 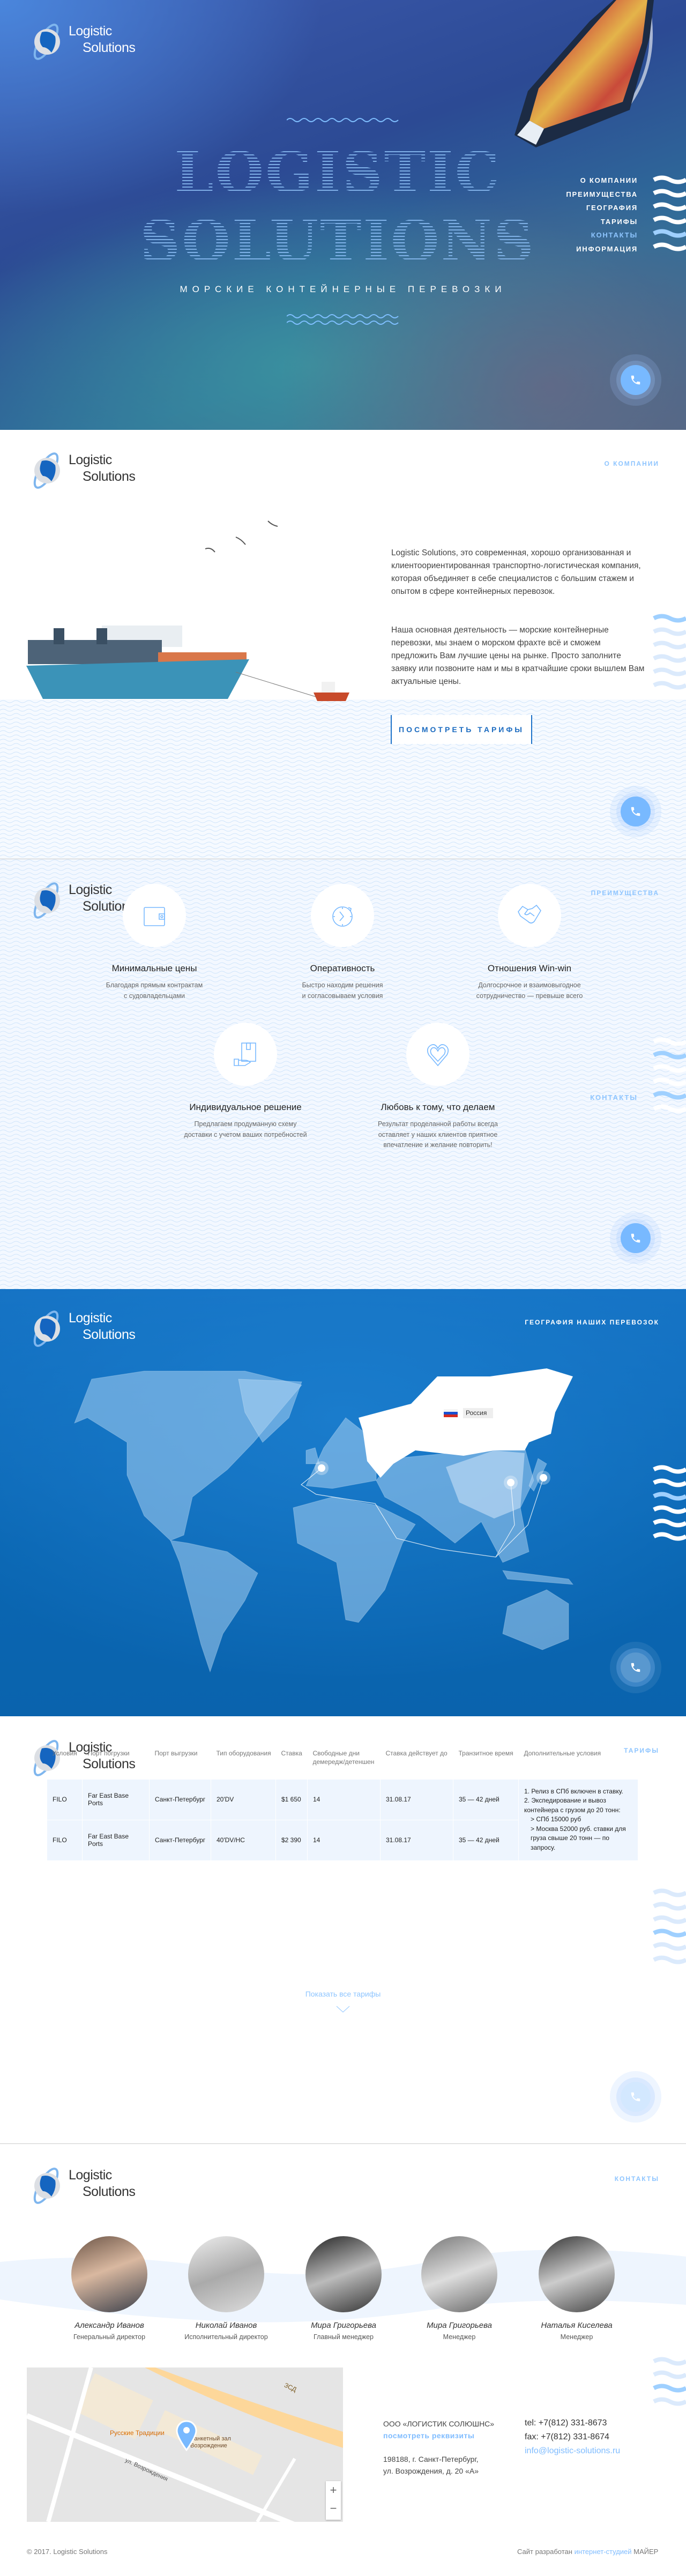 What do you see at coordinates (343, 2002) in the screenshot?
I see `show-all-tariffs-link: Показать все тарифы` at bounding box center [343, 2002].